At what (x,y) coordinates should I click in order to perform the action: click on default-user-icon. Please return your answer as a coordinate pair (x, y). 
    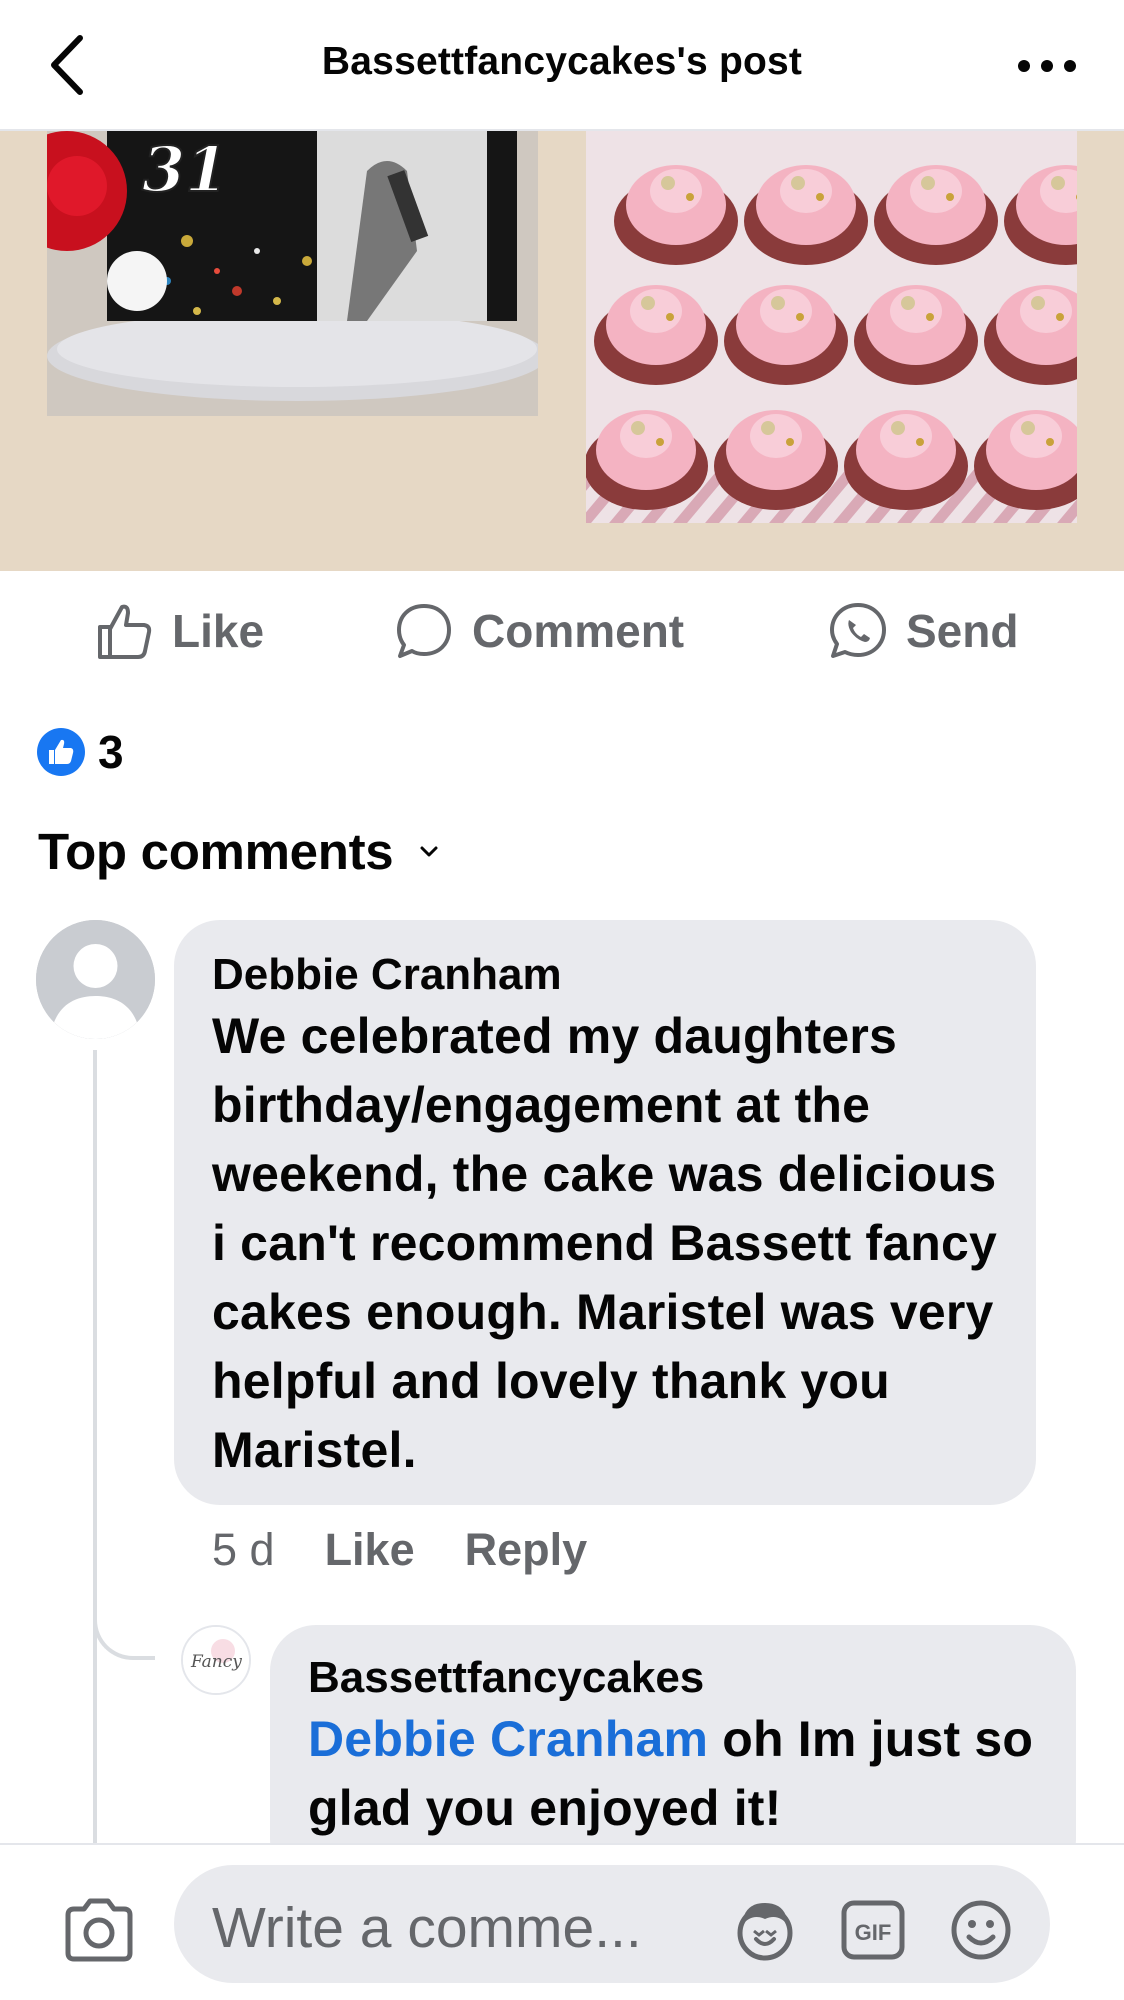
    Looking at the image, I should click on (95, 979).